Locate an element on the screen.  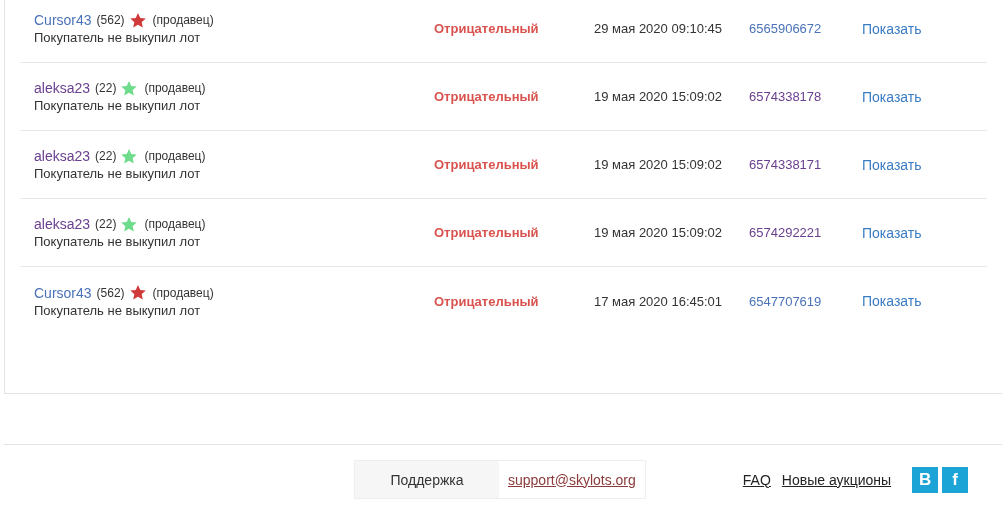
review-date: 17 мая 2020 16:45:01 is located at coordinates (659, 301).